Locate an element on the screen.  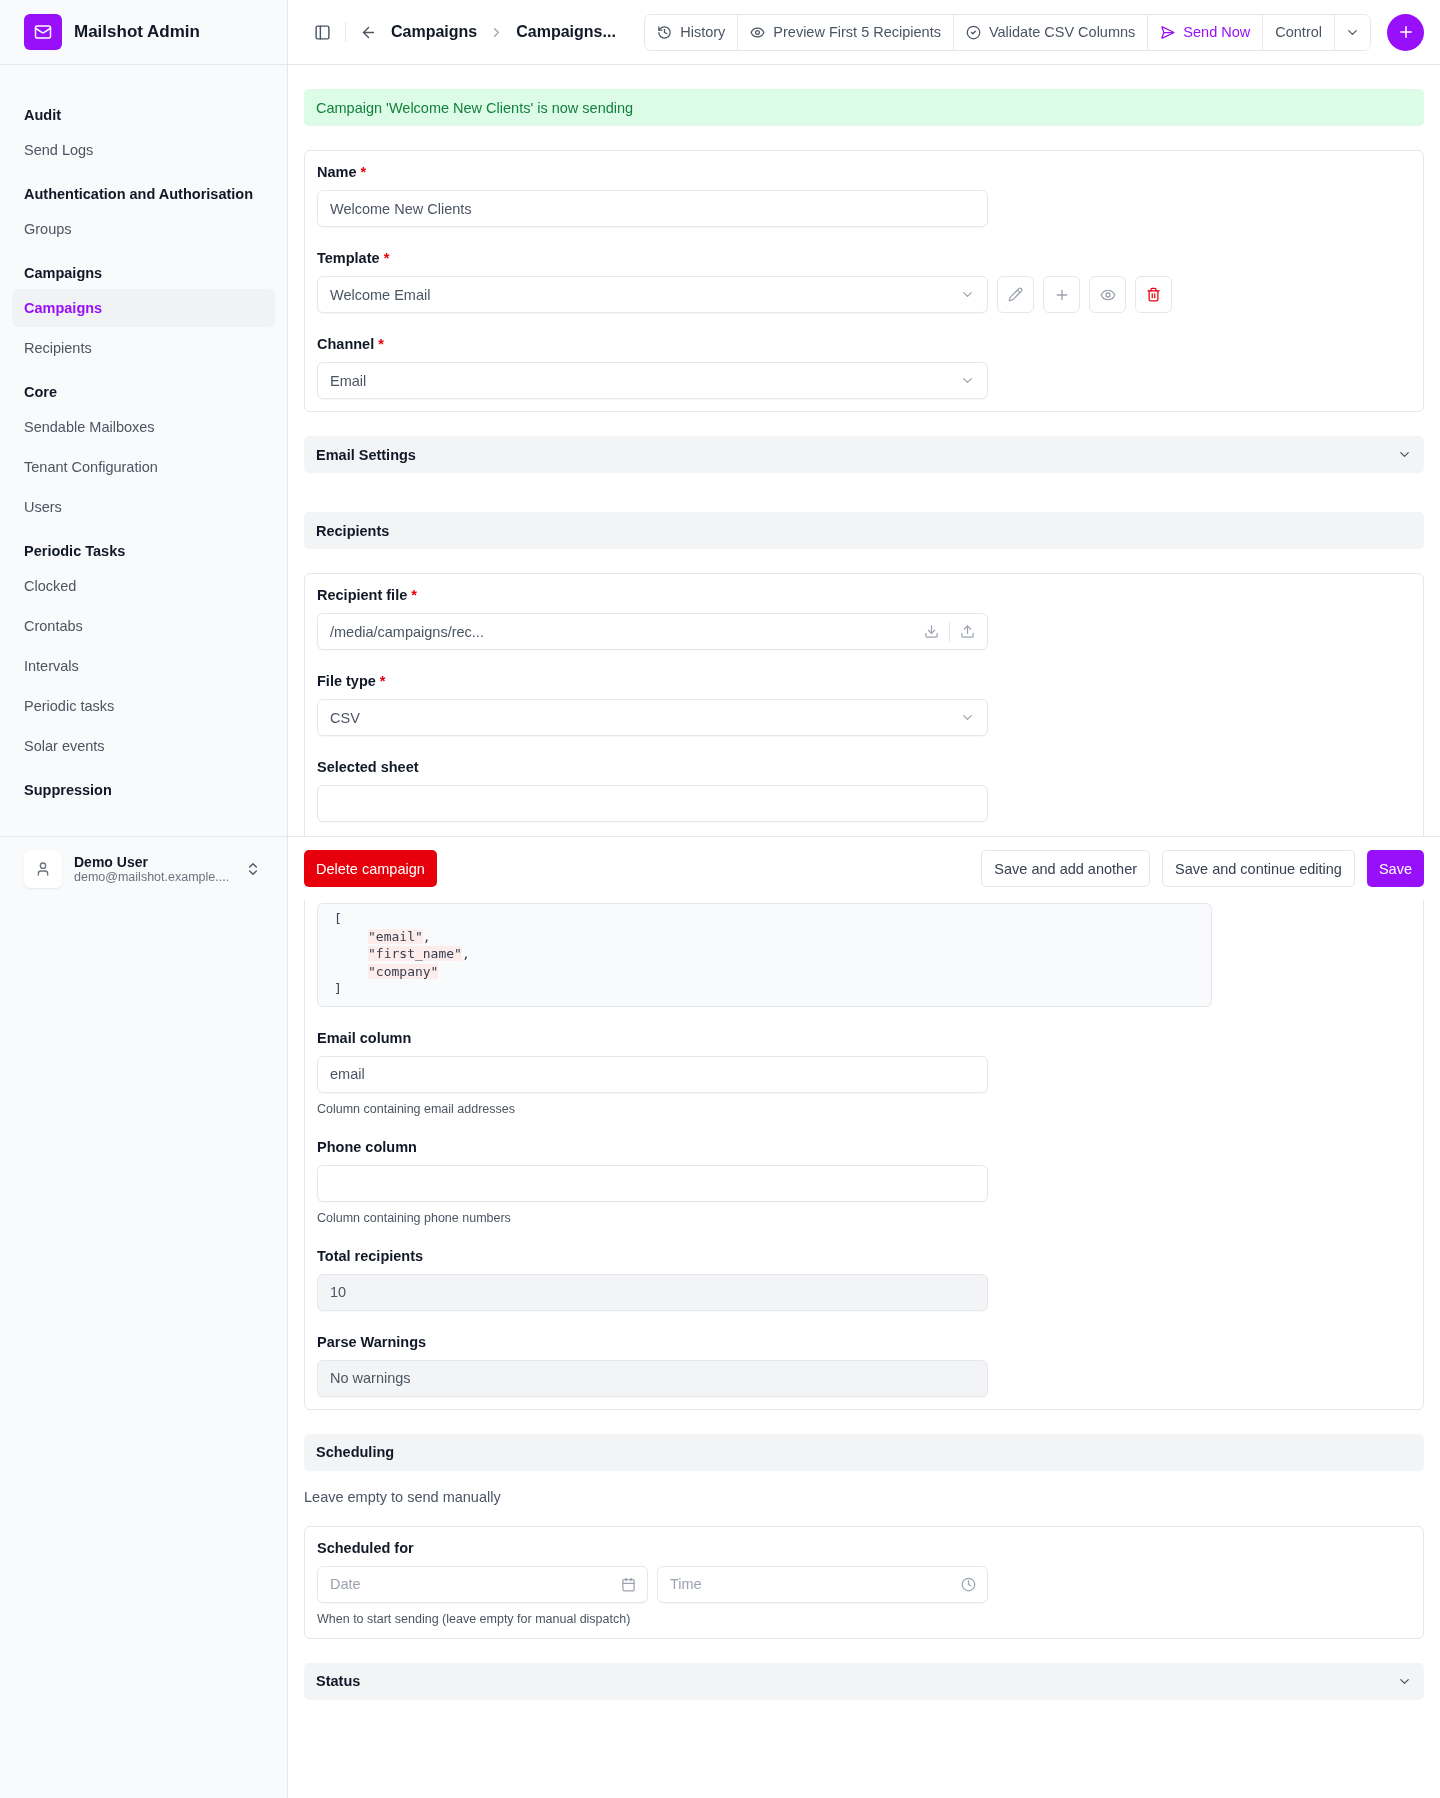
panel-icon is located at coordinates (322, 32).